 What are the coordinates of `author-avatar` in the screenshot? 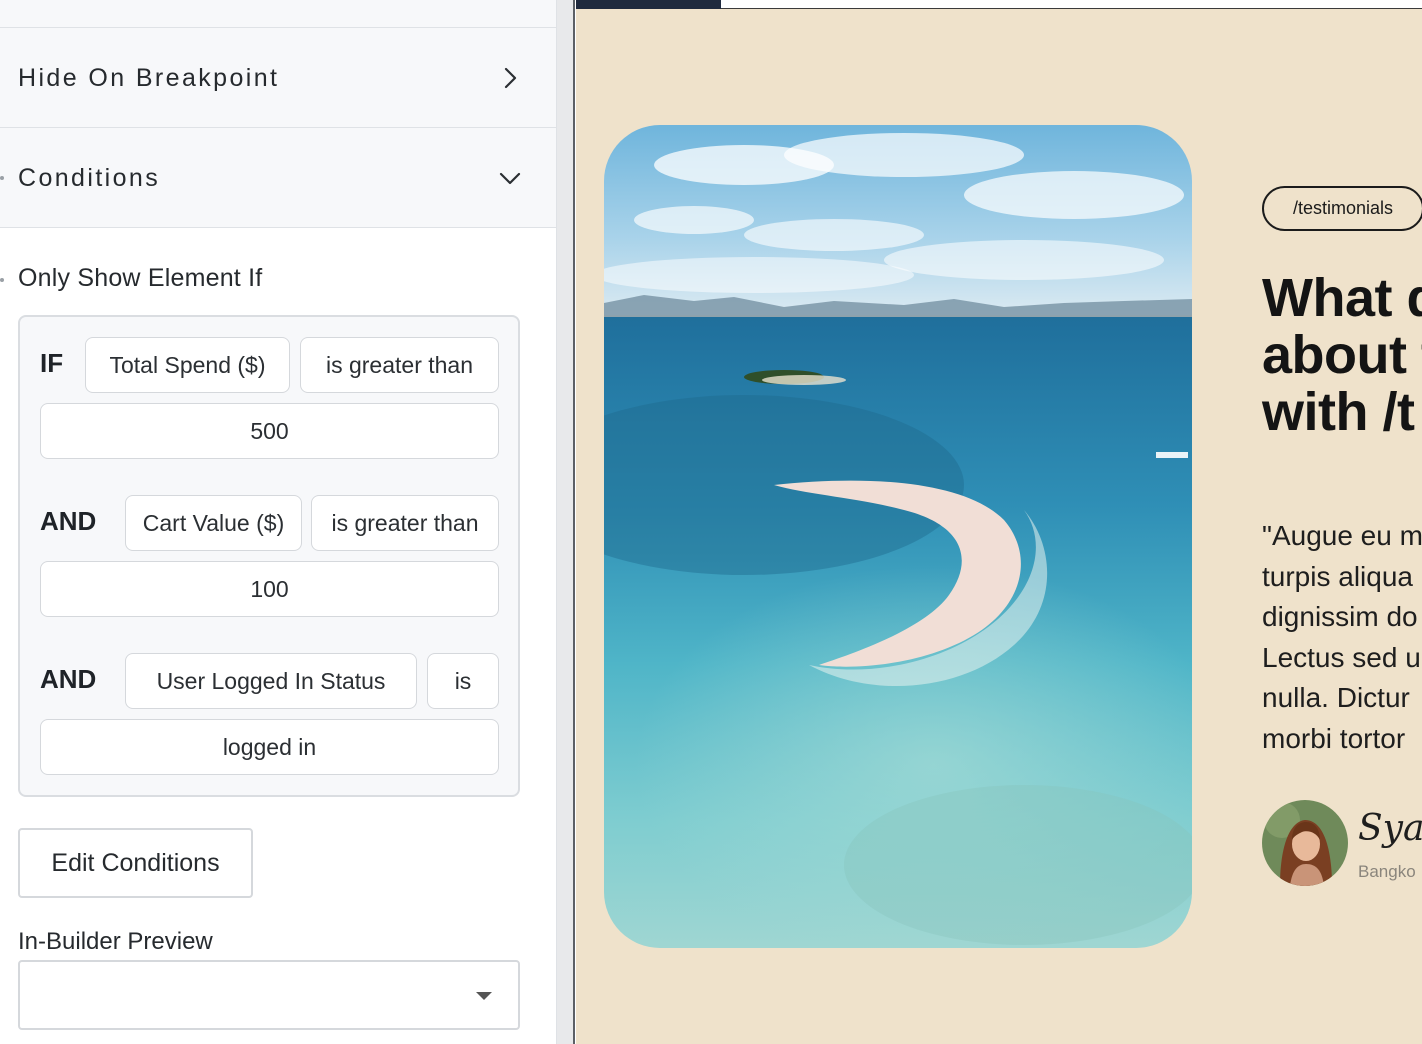 It's located at (1305, 843).